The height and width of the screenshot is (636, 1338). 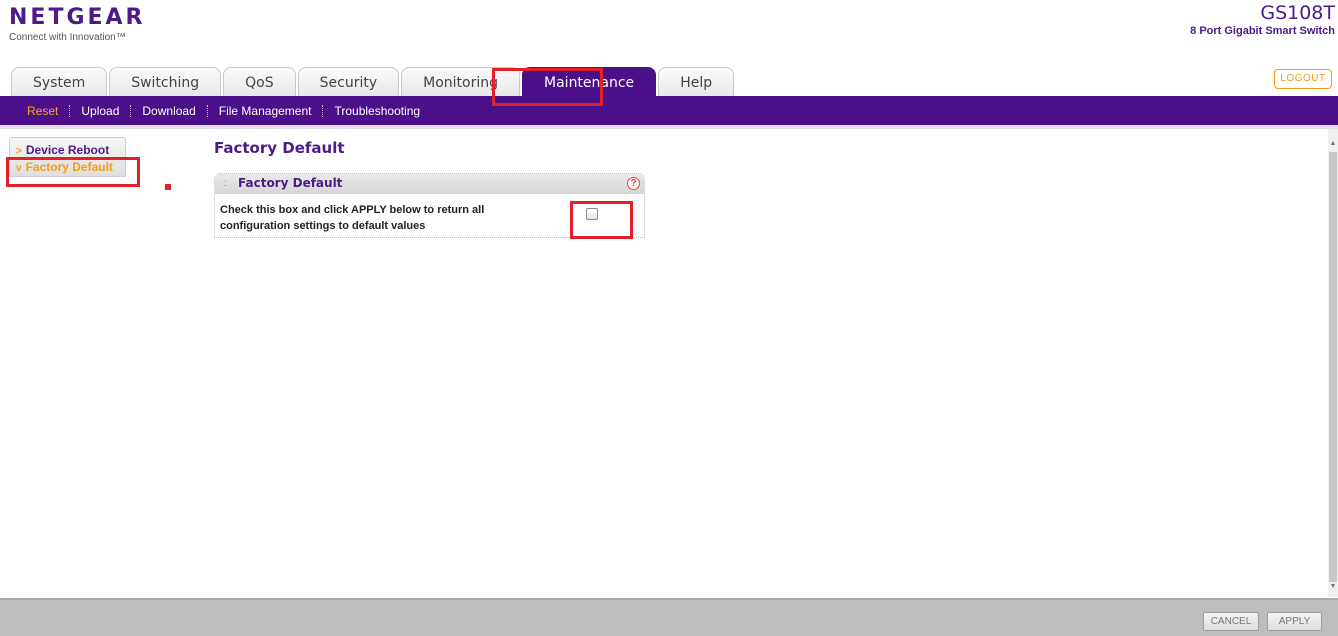 What do you see at coordinates (1333, 586) in the screenshot?
I see `scroll-down-arrow-icon: ▼` at bounding box center [1333, 586].